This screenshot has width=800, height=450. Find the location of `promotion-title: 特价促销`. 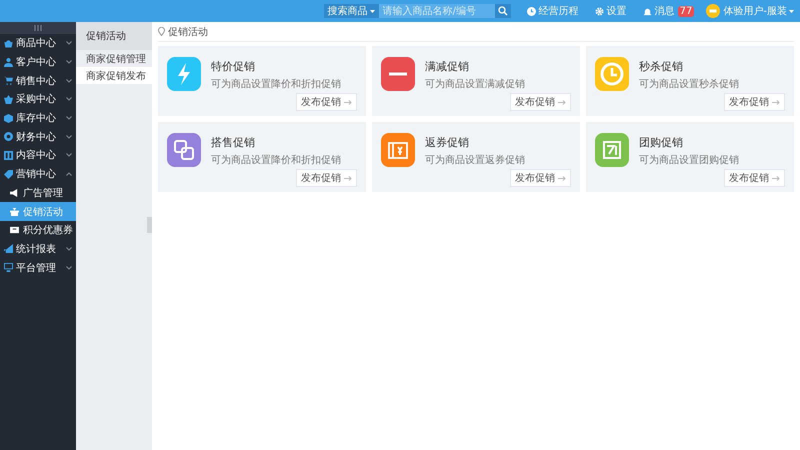

promotion-title: 特价促销 is located at coordinates (233, 66).